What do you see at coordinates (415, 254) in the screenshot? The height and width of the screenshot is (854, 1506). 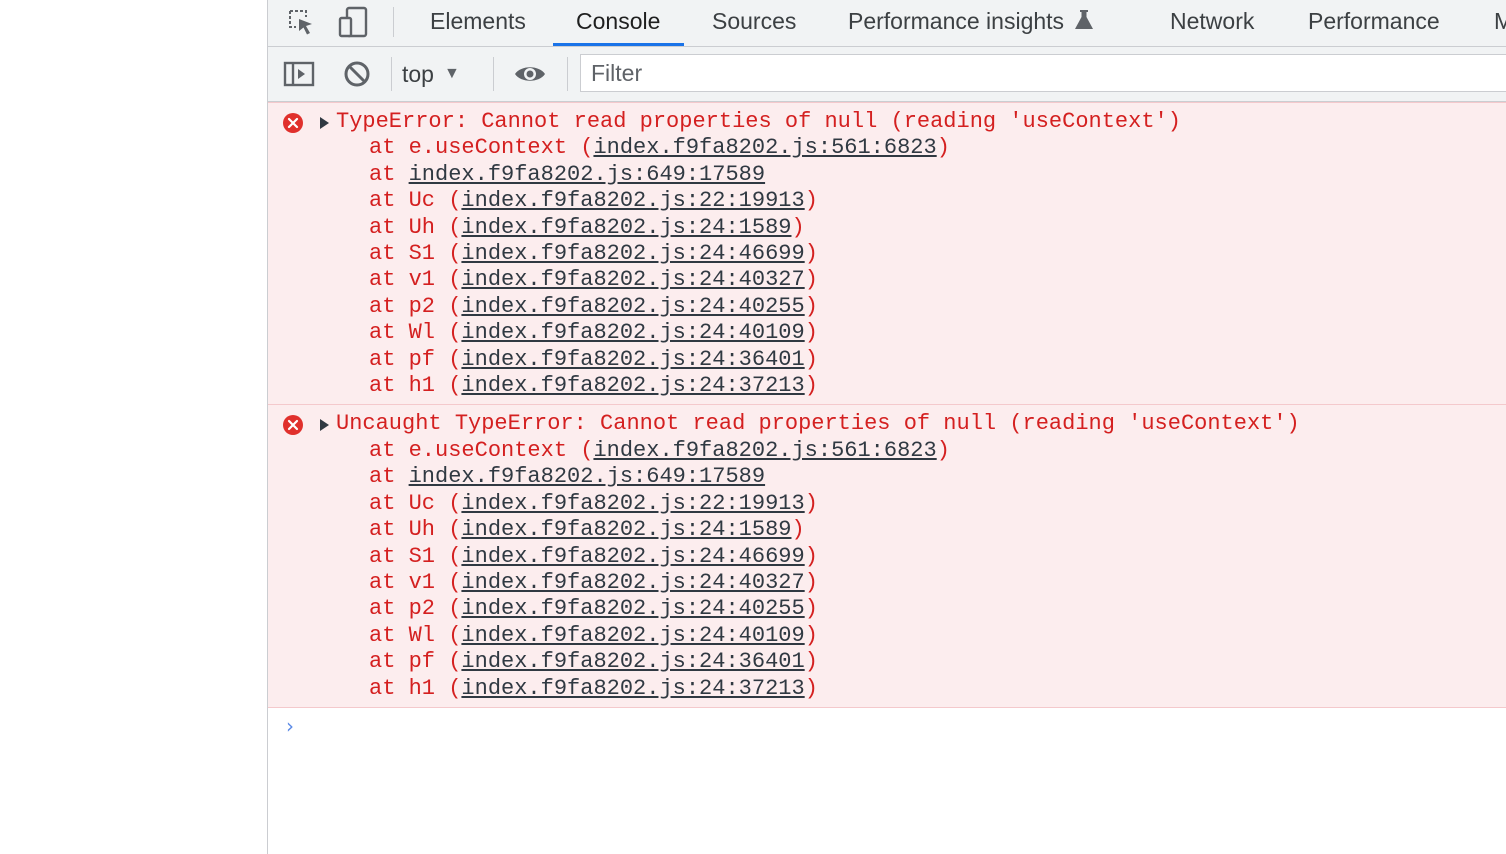 I see `stack-frame-function: at S1 (` at bounding box center [415, 254].